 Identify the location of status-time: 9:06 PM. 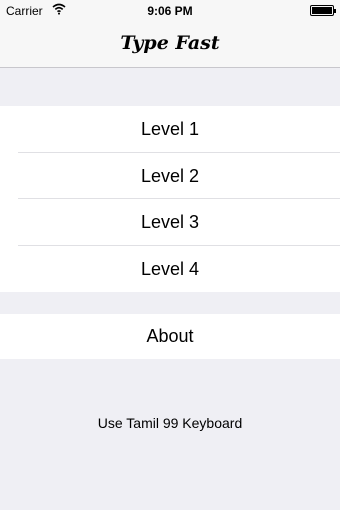
(170, 11).